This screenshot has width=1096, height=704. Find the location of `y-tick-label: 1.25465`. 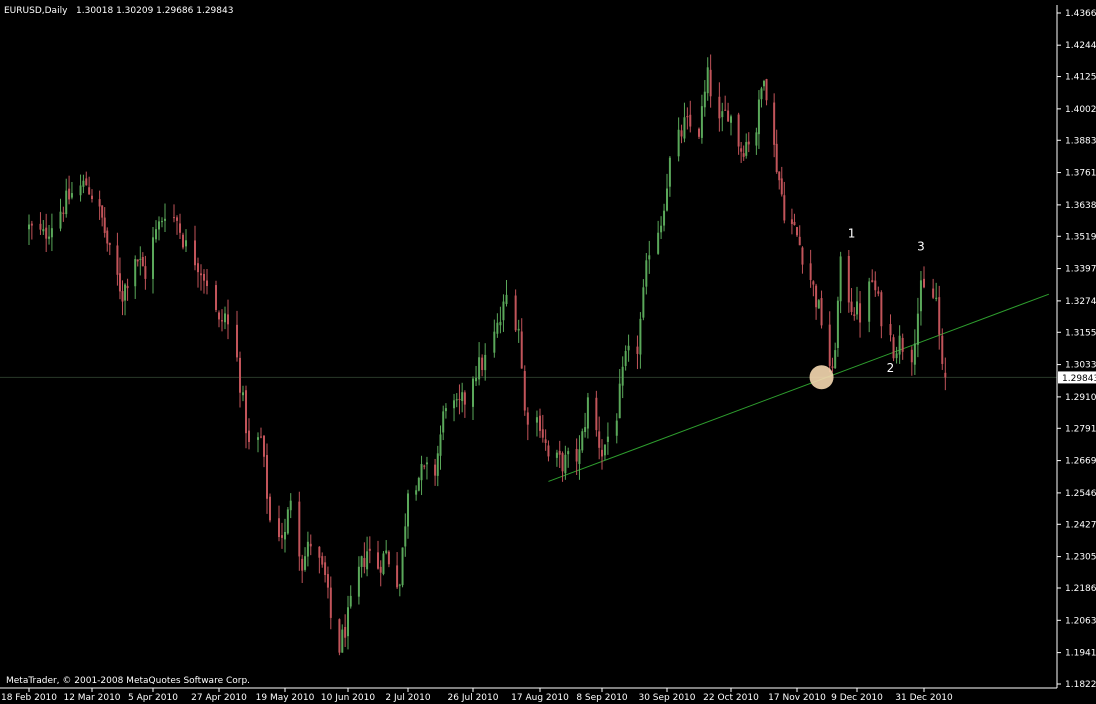

y-tick-label: 1.25465 is located at coordinates (1080, 494).